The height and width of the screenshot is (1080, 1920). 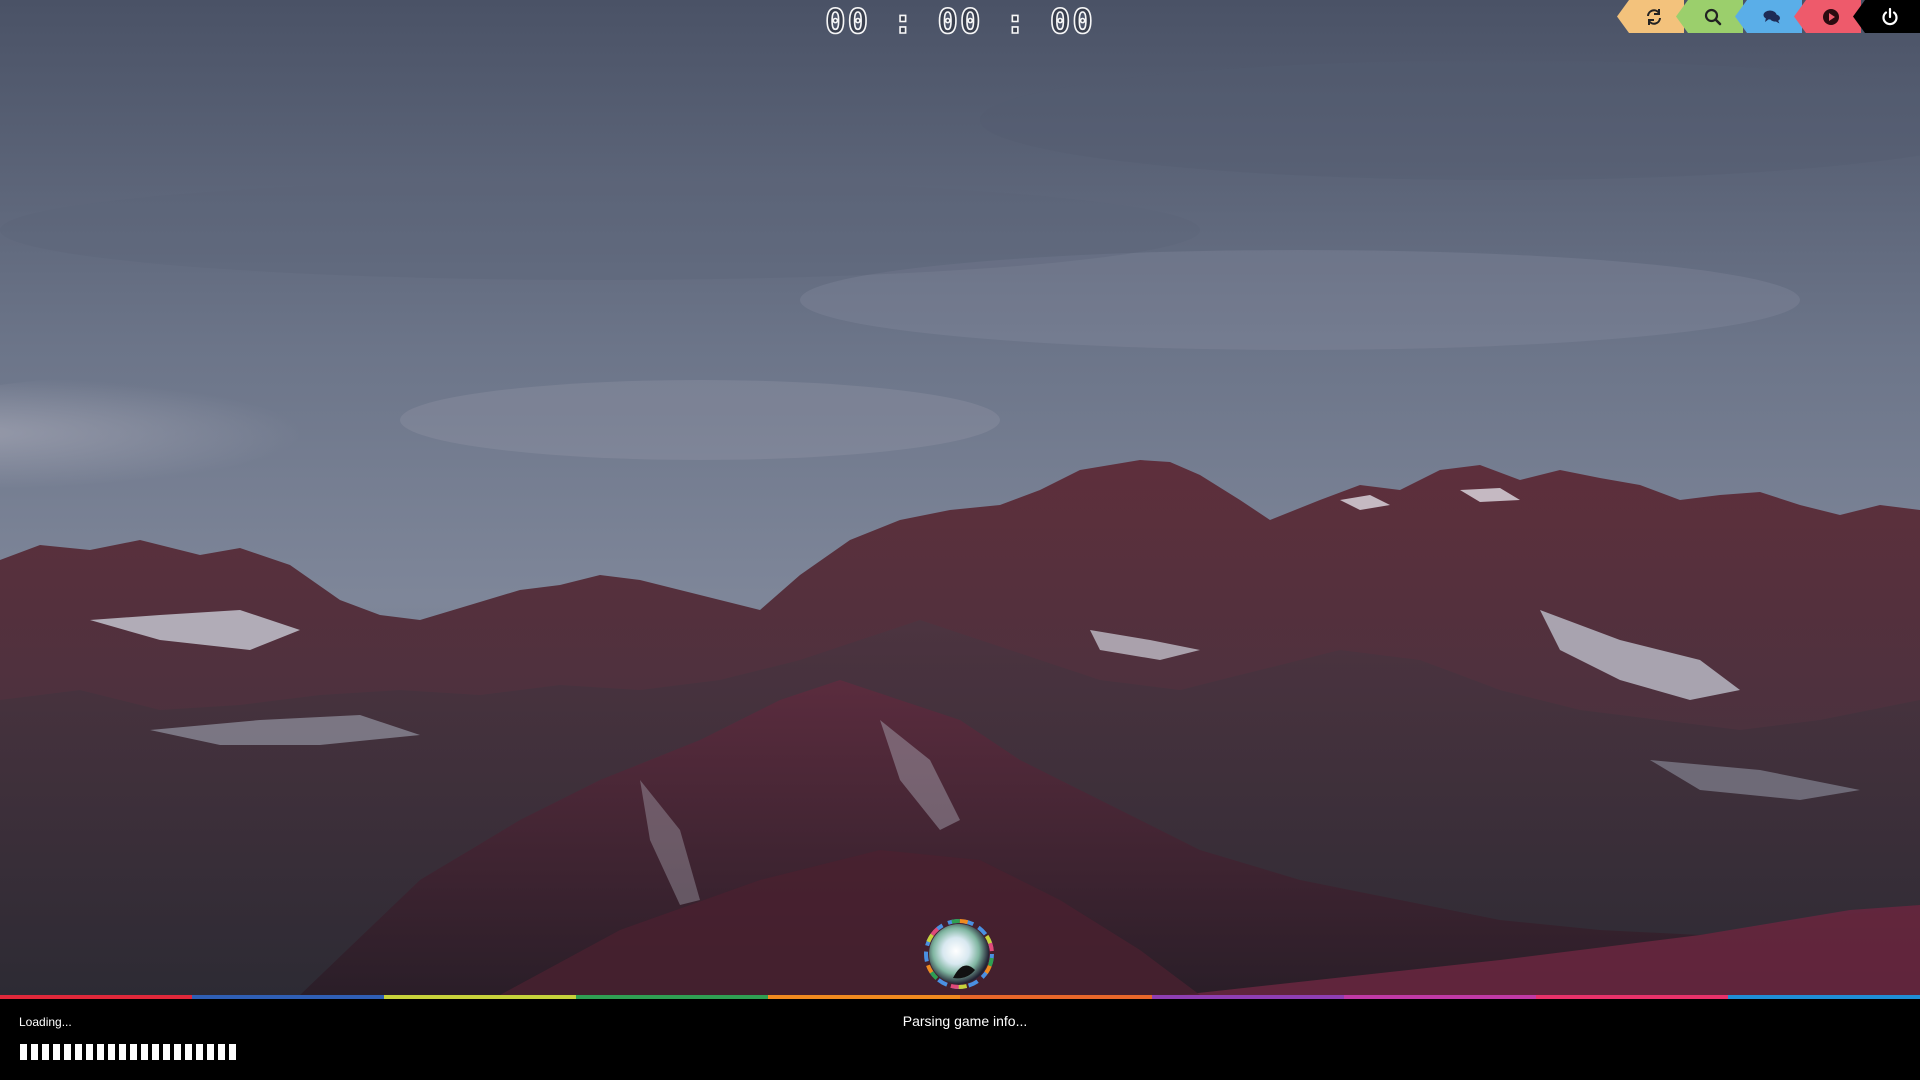 I want to click on block-progress-bar, so click(x=128, y=1052).